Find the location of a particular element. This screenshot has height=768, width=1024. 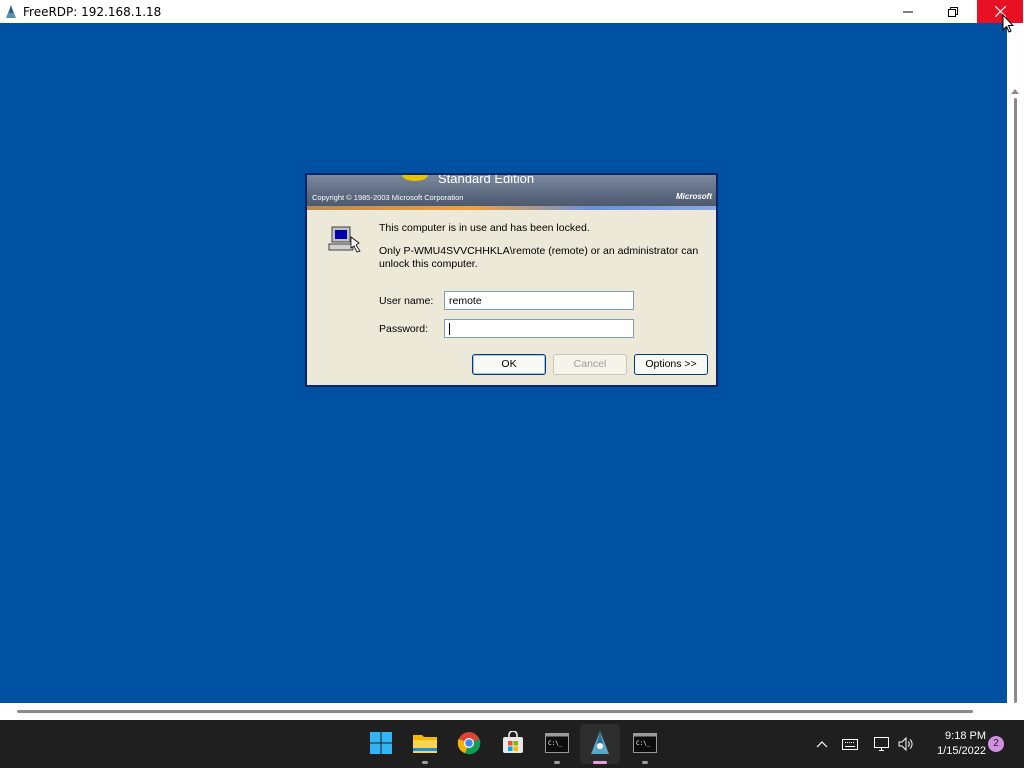

window-title: FreeRDP: 192.168.1.18 is located at coordinates (92, 11).